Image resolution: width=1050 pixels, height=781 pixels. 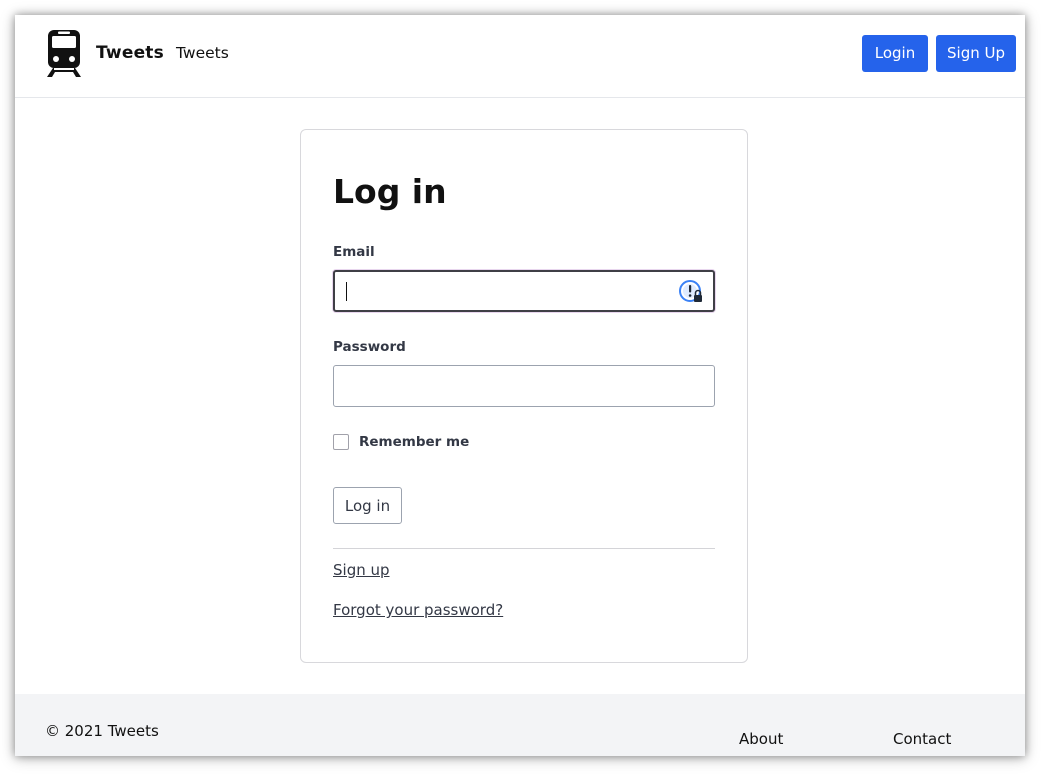 I want to click on footer-contact-link: Contact, so click(x=922, y=739).